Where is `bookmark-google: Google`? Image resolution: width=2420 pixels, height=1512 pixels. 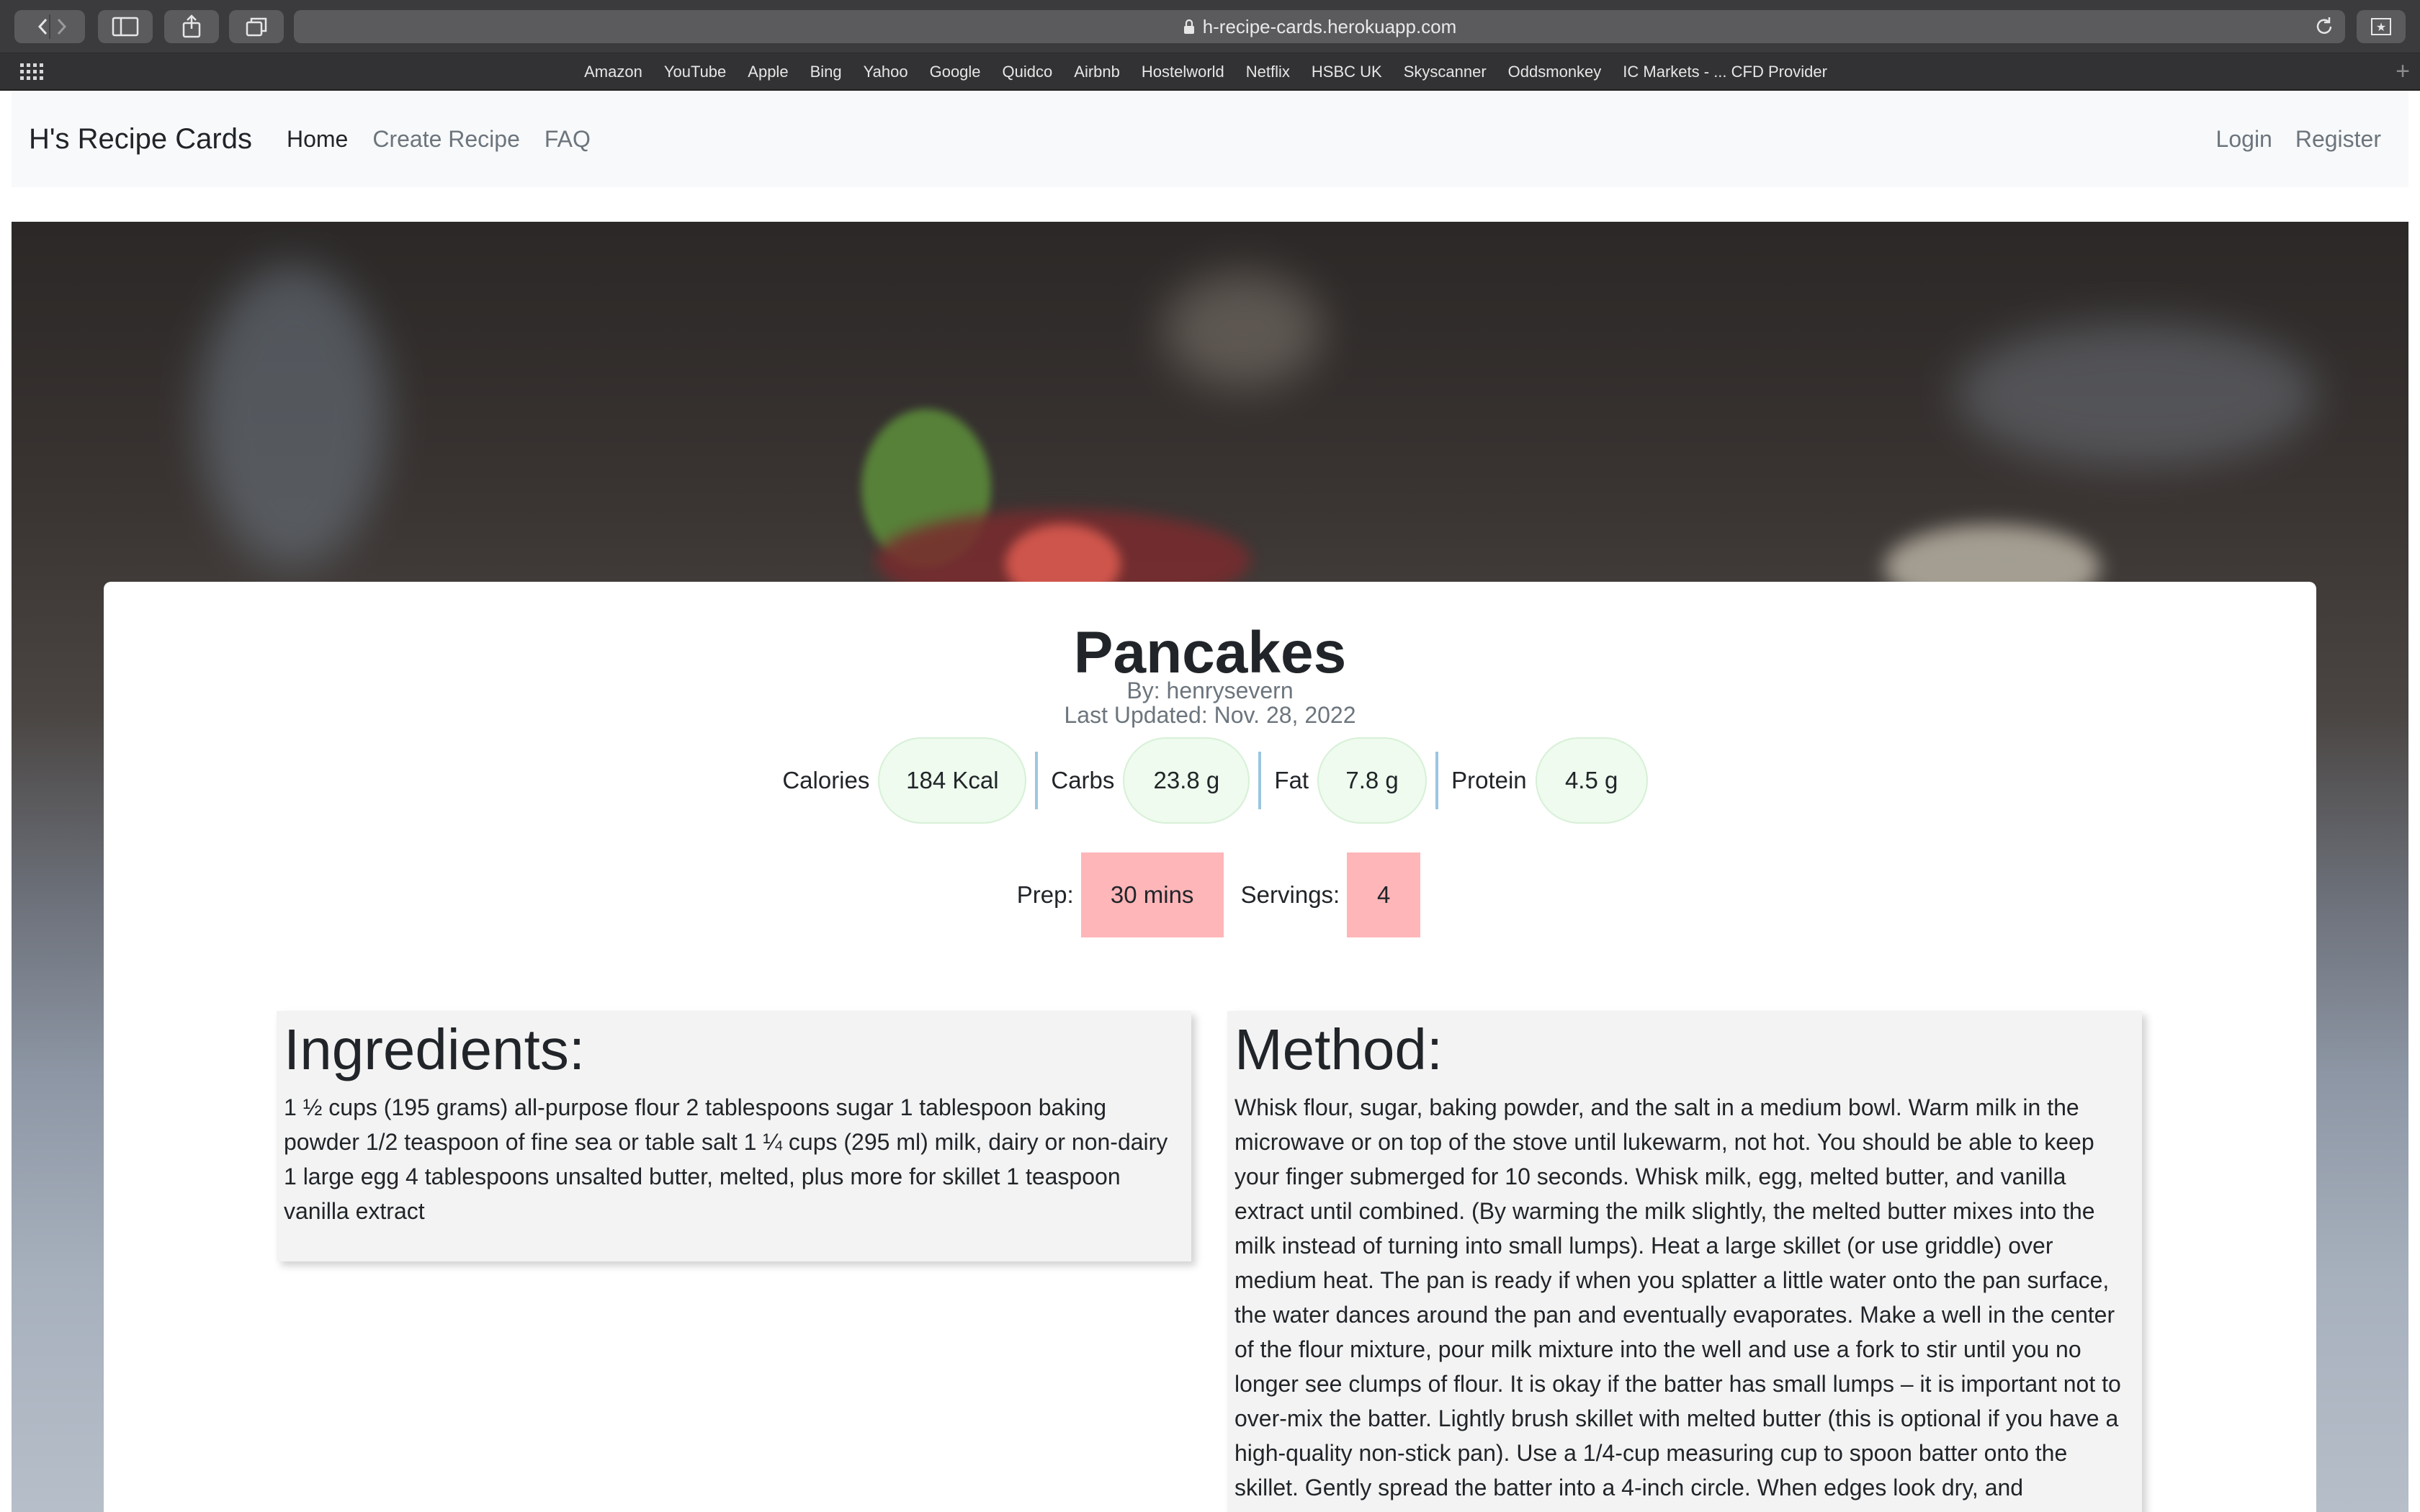 bookmark-google: Google is located at coordinates (955, 72).